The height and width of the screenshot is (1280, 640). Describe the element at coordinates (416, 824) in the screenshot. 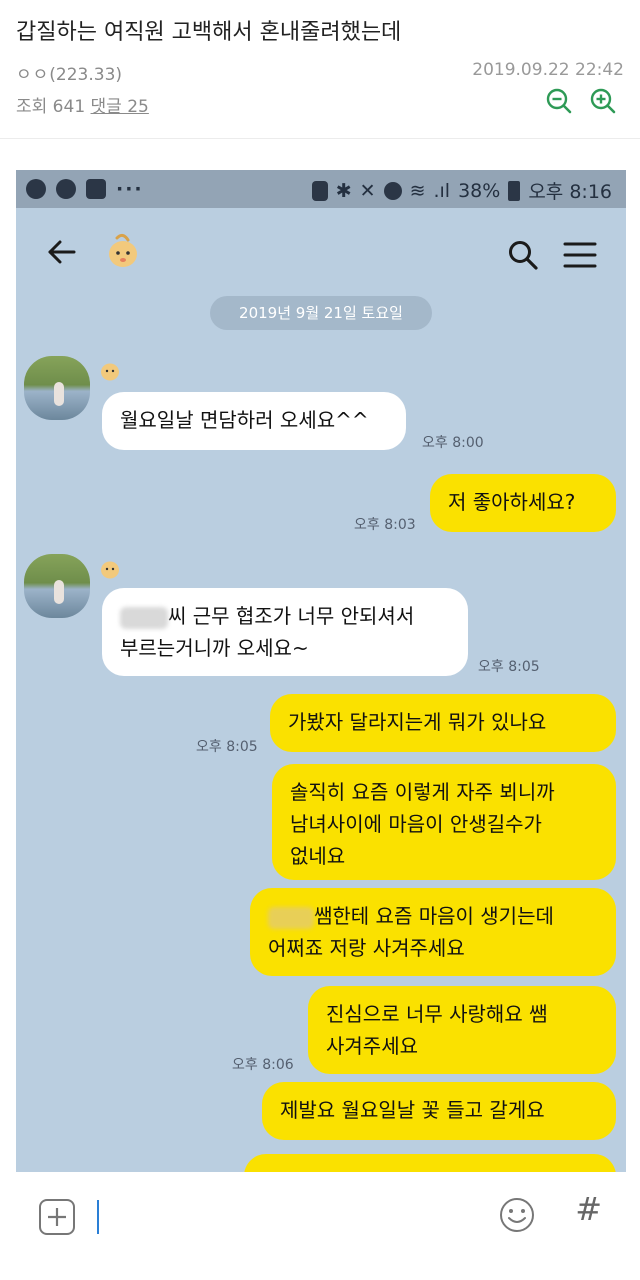

I see `message-line: 남녀사이에 마음이 안생길수가` at that location.